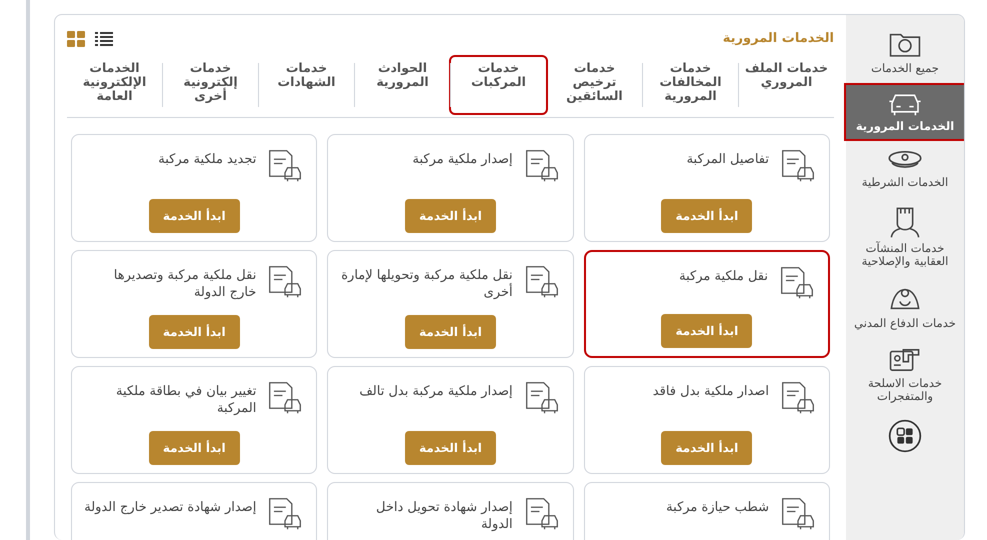 The width and height of the screenshot is (987, 540). I want to click on tab: خدمات الملف المروري, so click(786, 84).